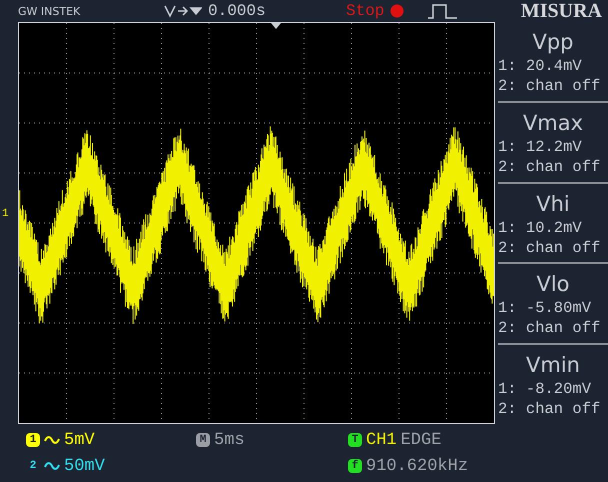 The image size is (608, 482). Describe the element at coordinates (545, 389) in the screenshot. I see `measurement-value: 1: -8.20mV` at that location.